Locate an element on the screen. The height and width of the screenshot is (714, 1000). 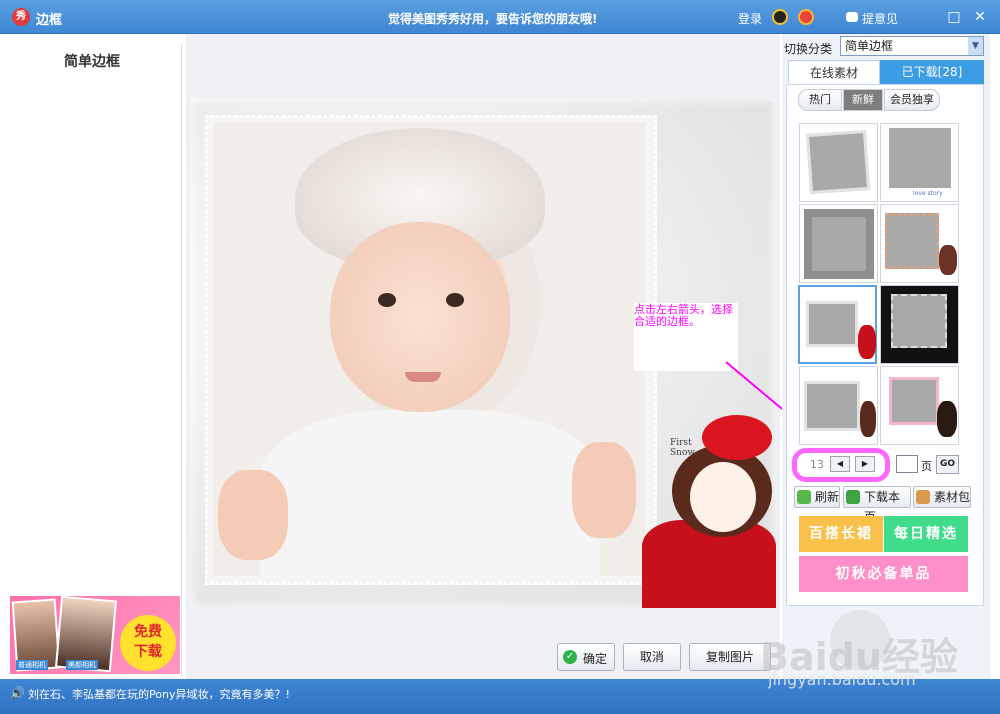
promo-tile: 每日精选 is located at coordinates (926, 534).